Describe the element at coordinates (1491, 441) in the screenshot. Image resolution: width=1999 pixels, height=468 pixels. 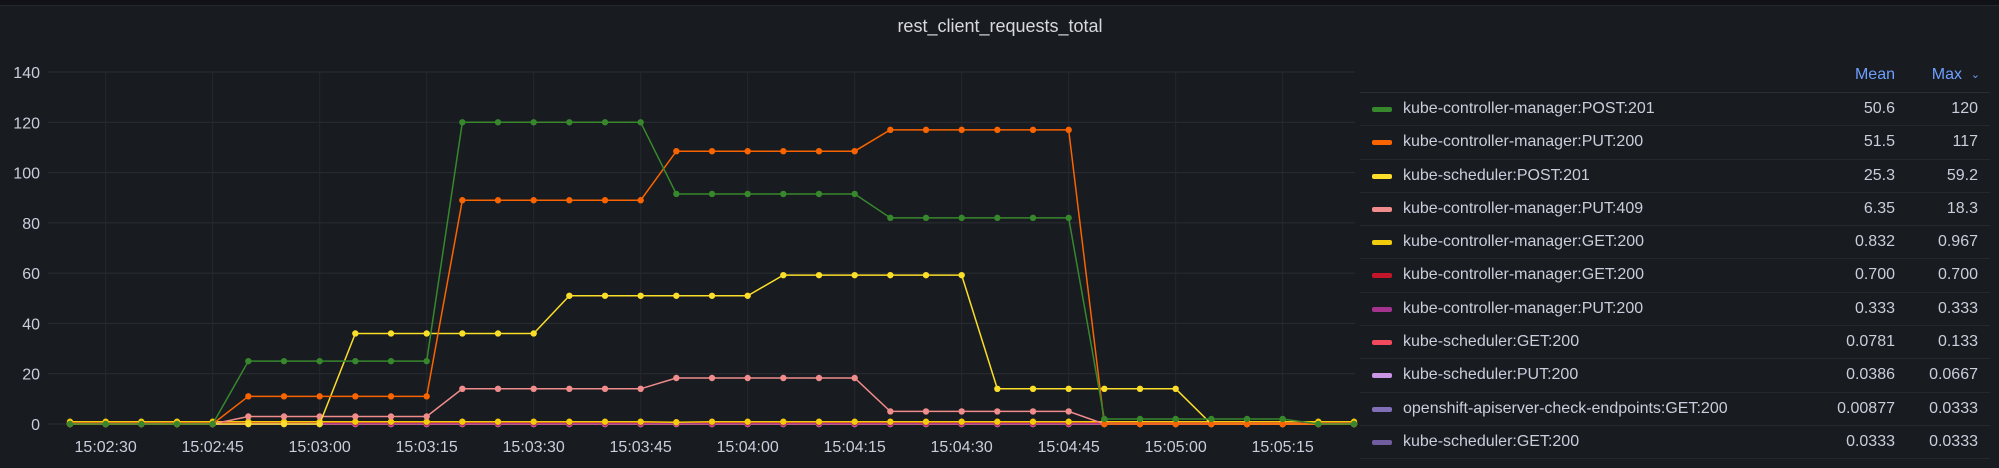
I see `series-name: kube-scheduler:GET:200` at that location.